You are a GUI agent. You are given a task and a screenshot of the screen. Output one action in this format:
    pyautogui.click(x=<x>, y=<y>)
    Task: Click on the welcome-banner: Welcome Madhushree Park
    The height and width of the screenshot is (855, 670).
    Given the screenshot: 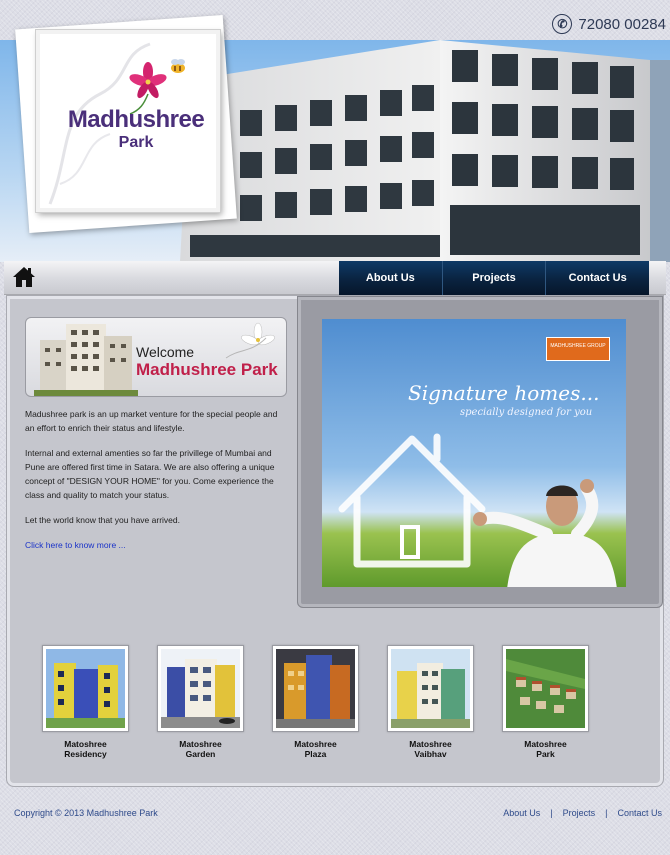 What is the action you would take?
    pyautogui.click(x=156, y=357)
    